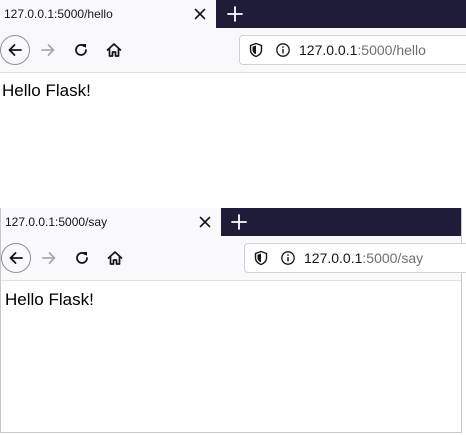  I want to click on url-text: 127.0.0.1:5000/hello, so click(362, 50).